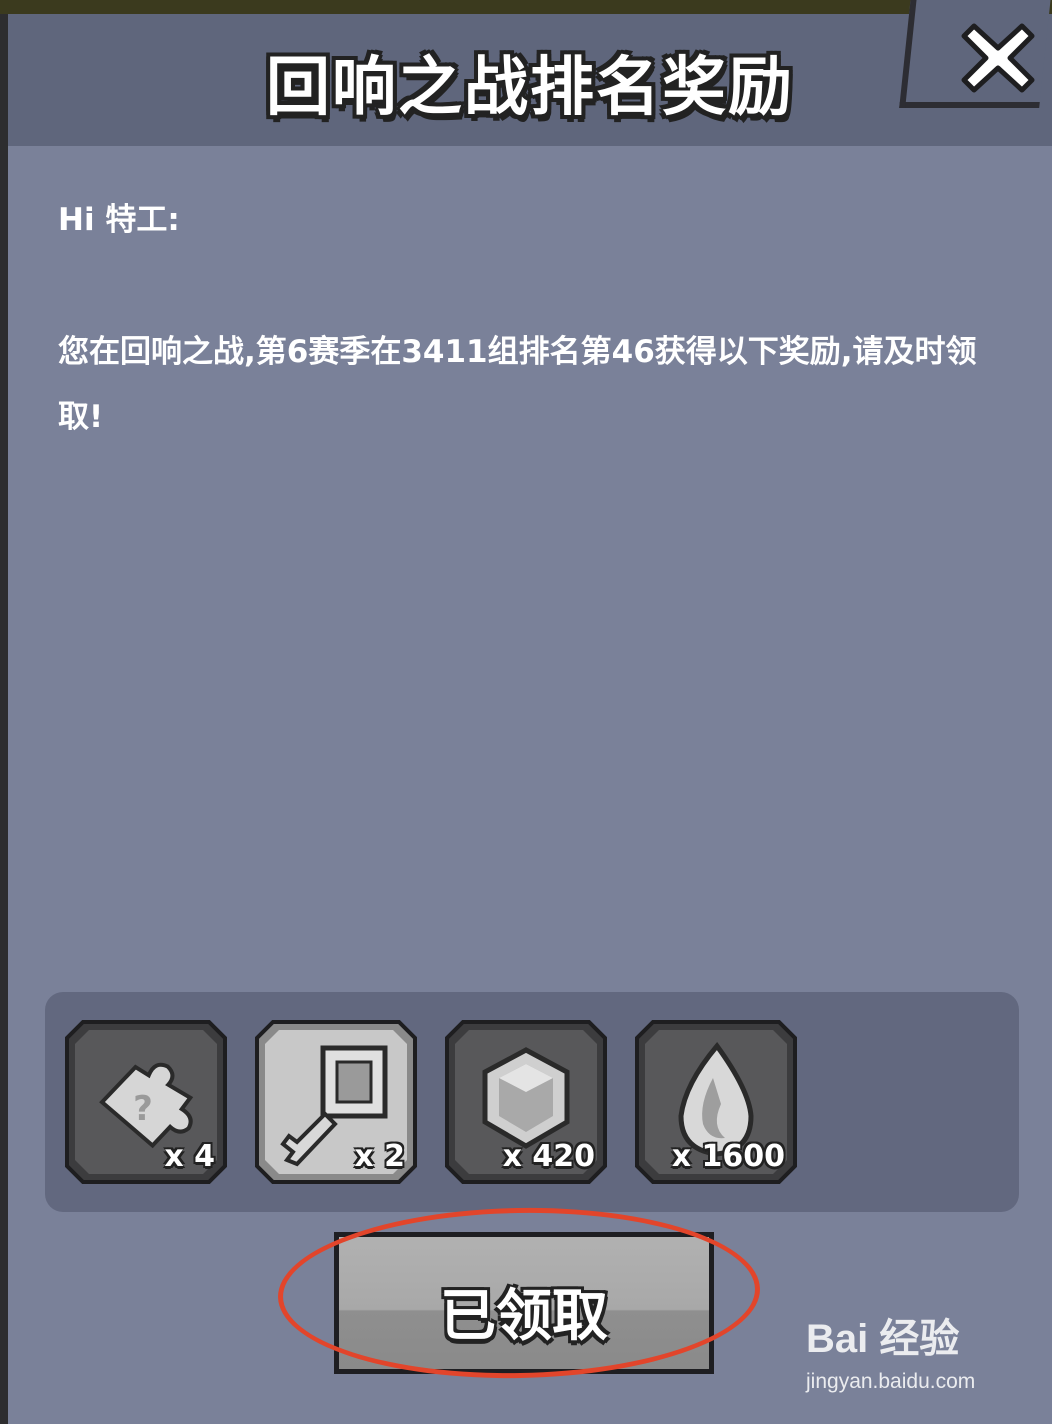 Image resolution: width=1052 pixels, height=1424 pixels. I want to click on mail-greeting: Hi 特工:, so click(119, 220).